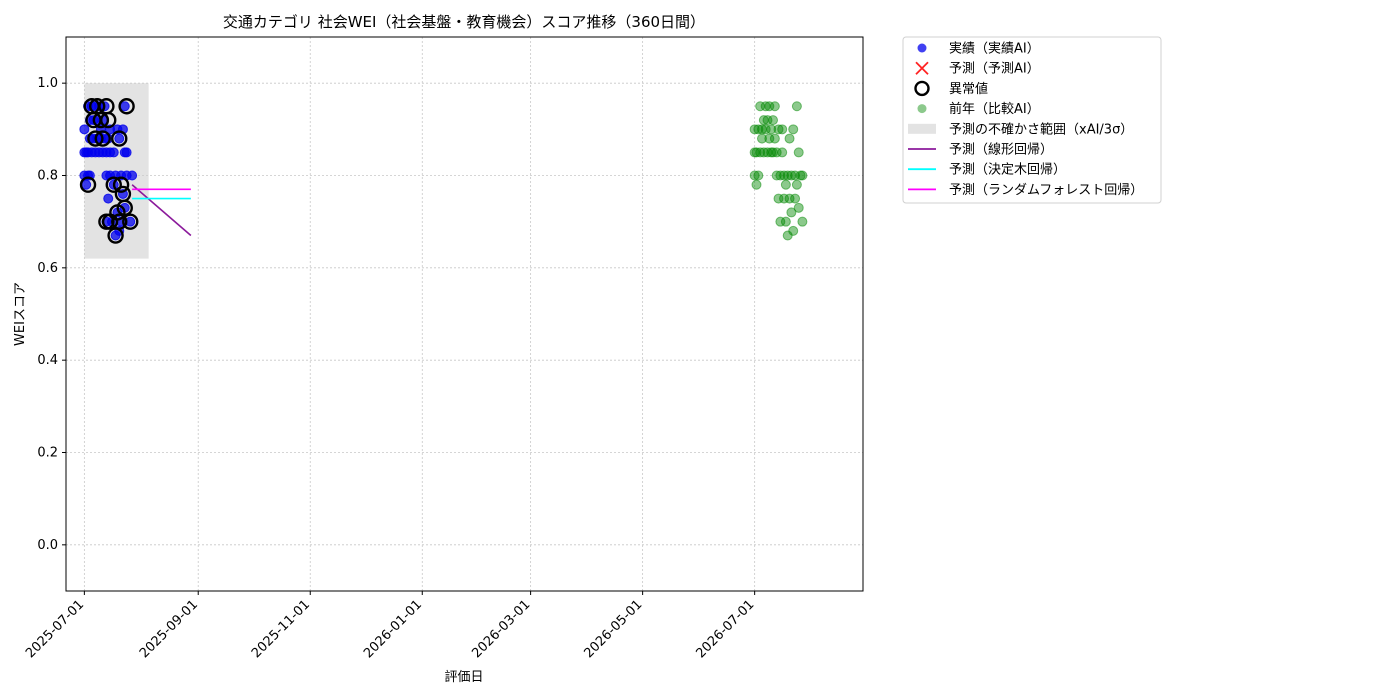 The height and width of the screenshot is (700, 1400). I want to click on y-tick-label: 0.2, so click(47, 453).